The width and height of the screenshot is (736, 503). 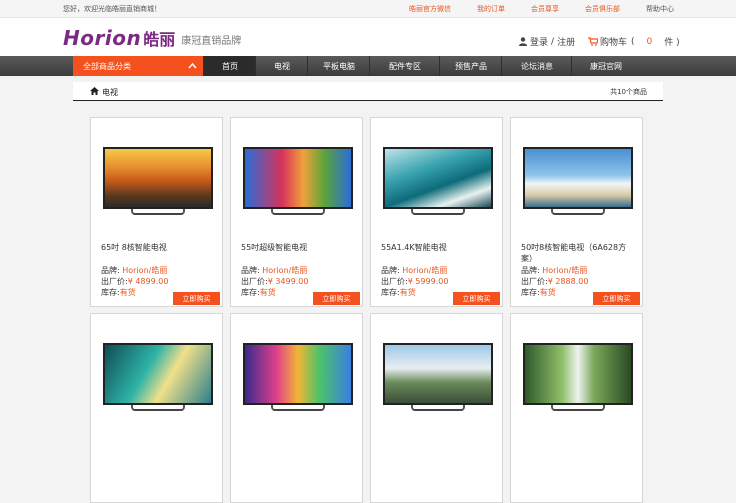 What do you see at coordinates (338, 66) in the screenshot?
I see `nav-item-tablet: 平板电脑` at bounding box center [338, 66].